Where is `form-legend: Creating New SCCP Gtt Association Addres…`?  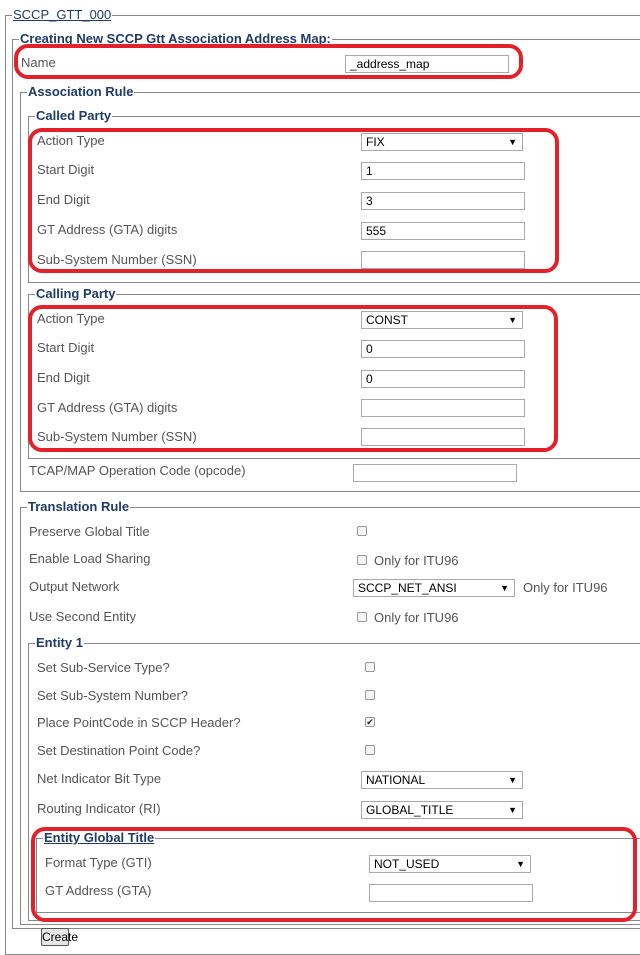 form-legend: Creating New SCCP Gtt Association Addres… is located at coordinates (175, 39).